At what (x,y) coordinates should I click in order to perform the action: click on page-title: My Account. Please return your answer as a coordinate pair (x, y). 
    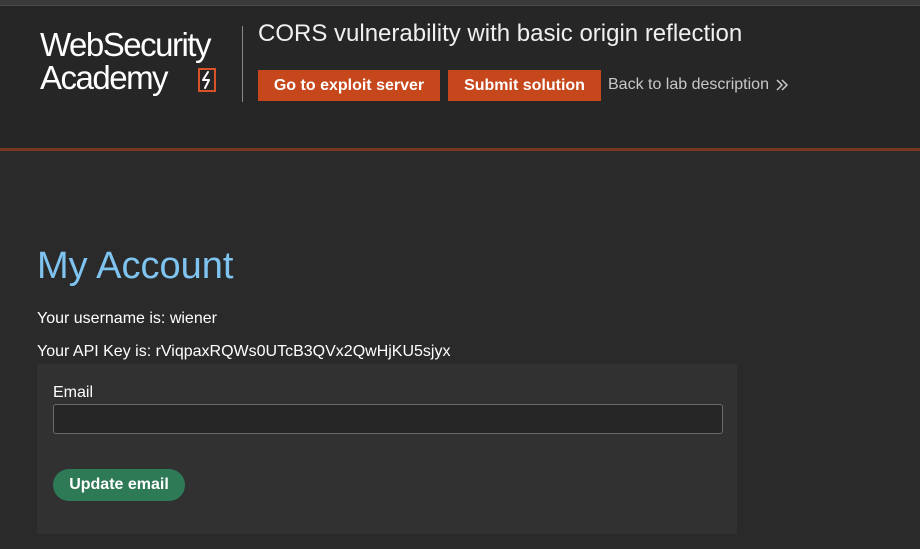
    Looking at the image, I should click on (135, 266).